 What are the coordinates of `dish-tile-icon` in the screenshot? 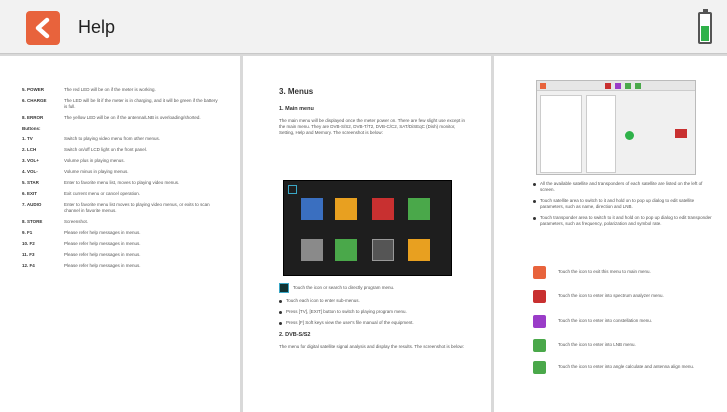 It's located at (419, 209).